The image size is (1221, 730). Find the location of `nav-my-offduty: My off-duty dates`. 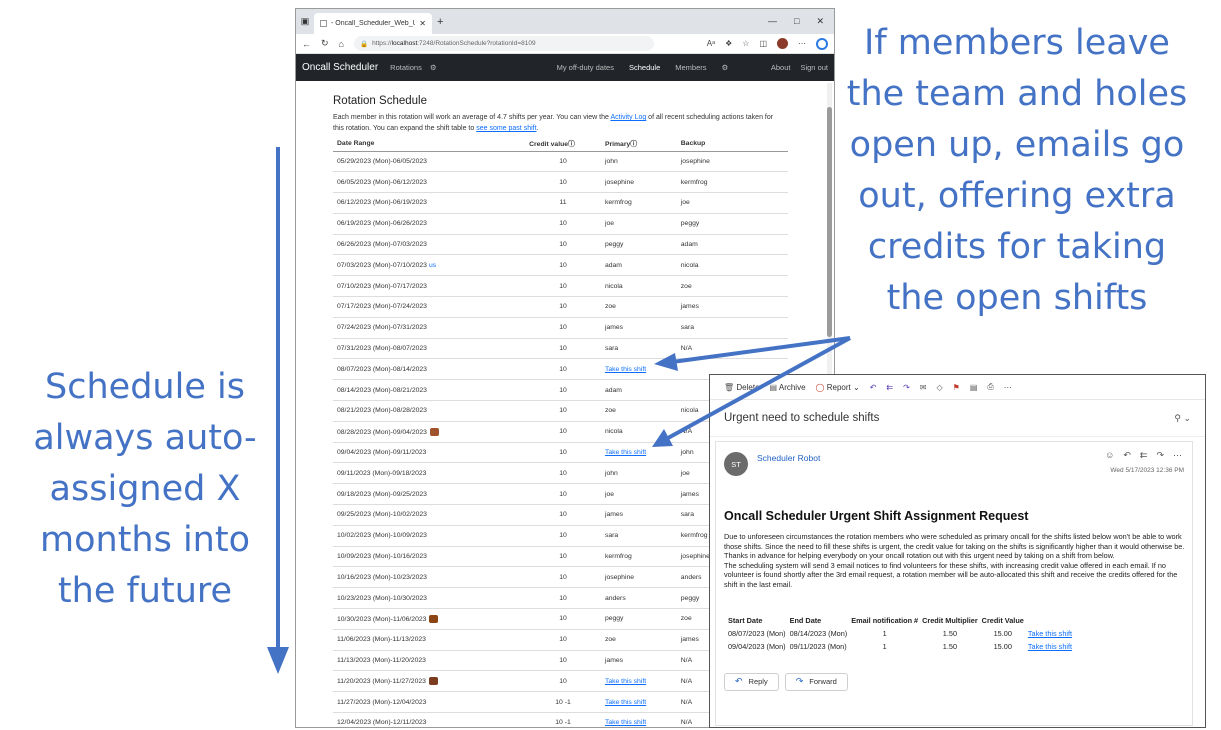

nav-my-offduty: My off-duty dates is located at coordinates (585, 67).